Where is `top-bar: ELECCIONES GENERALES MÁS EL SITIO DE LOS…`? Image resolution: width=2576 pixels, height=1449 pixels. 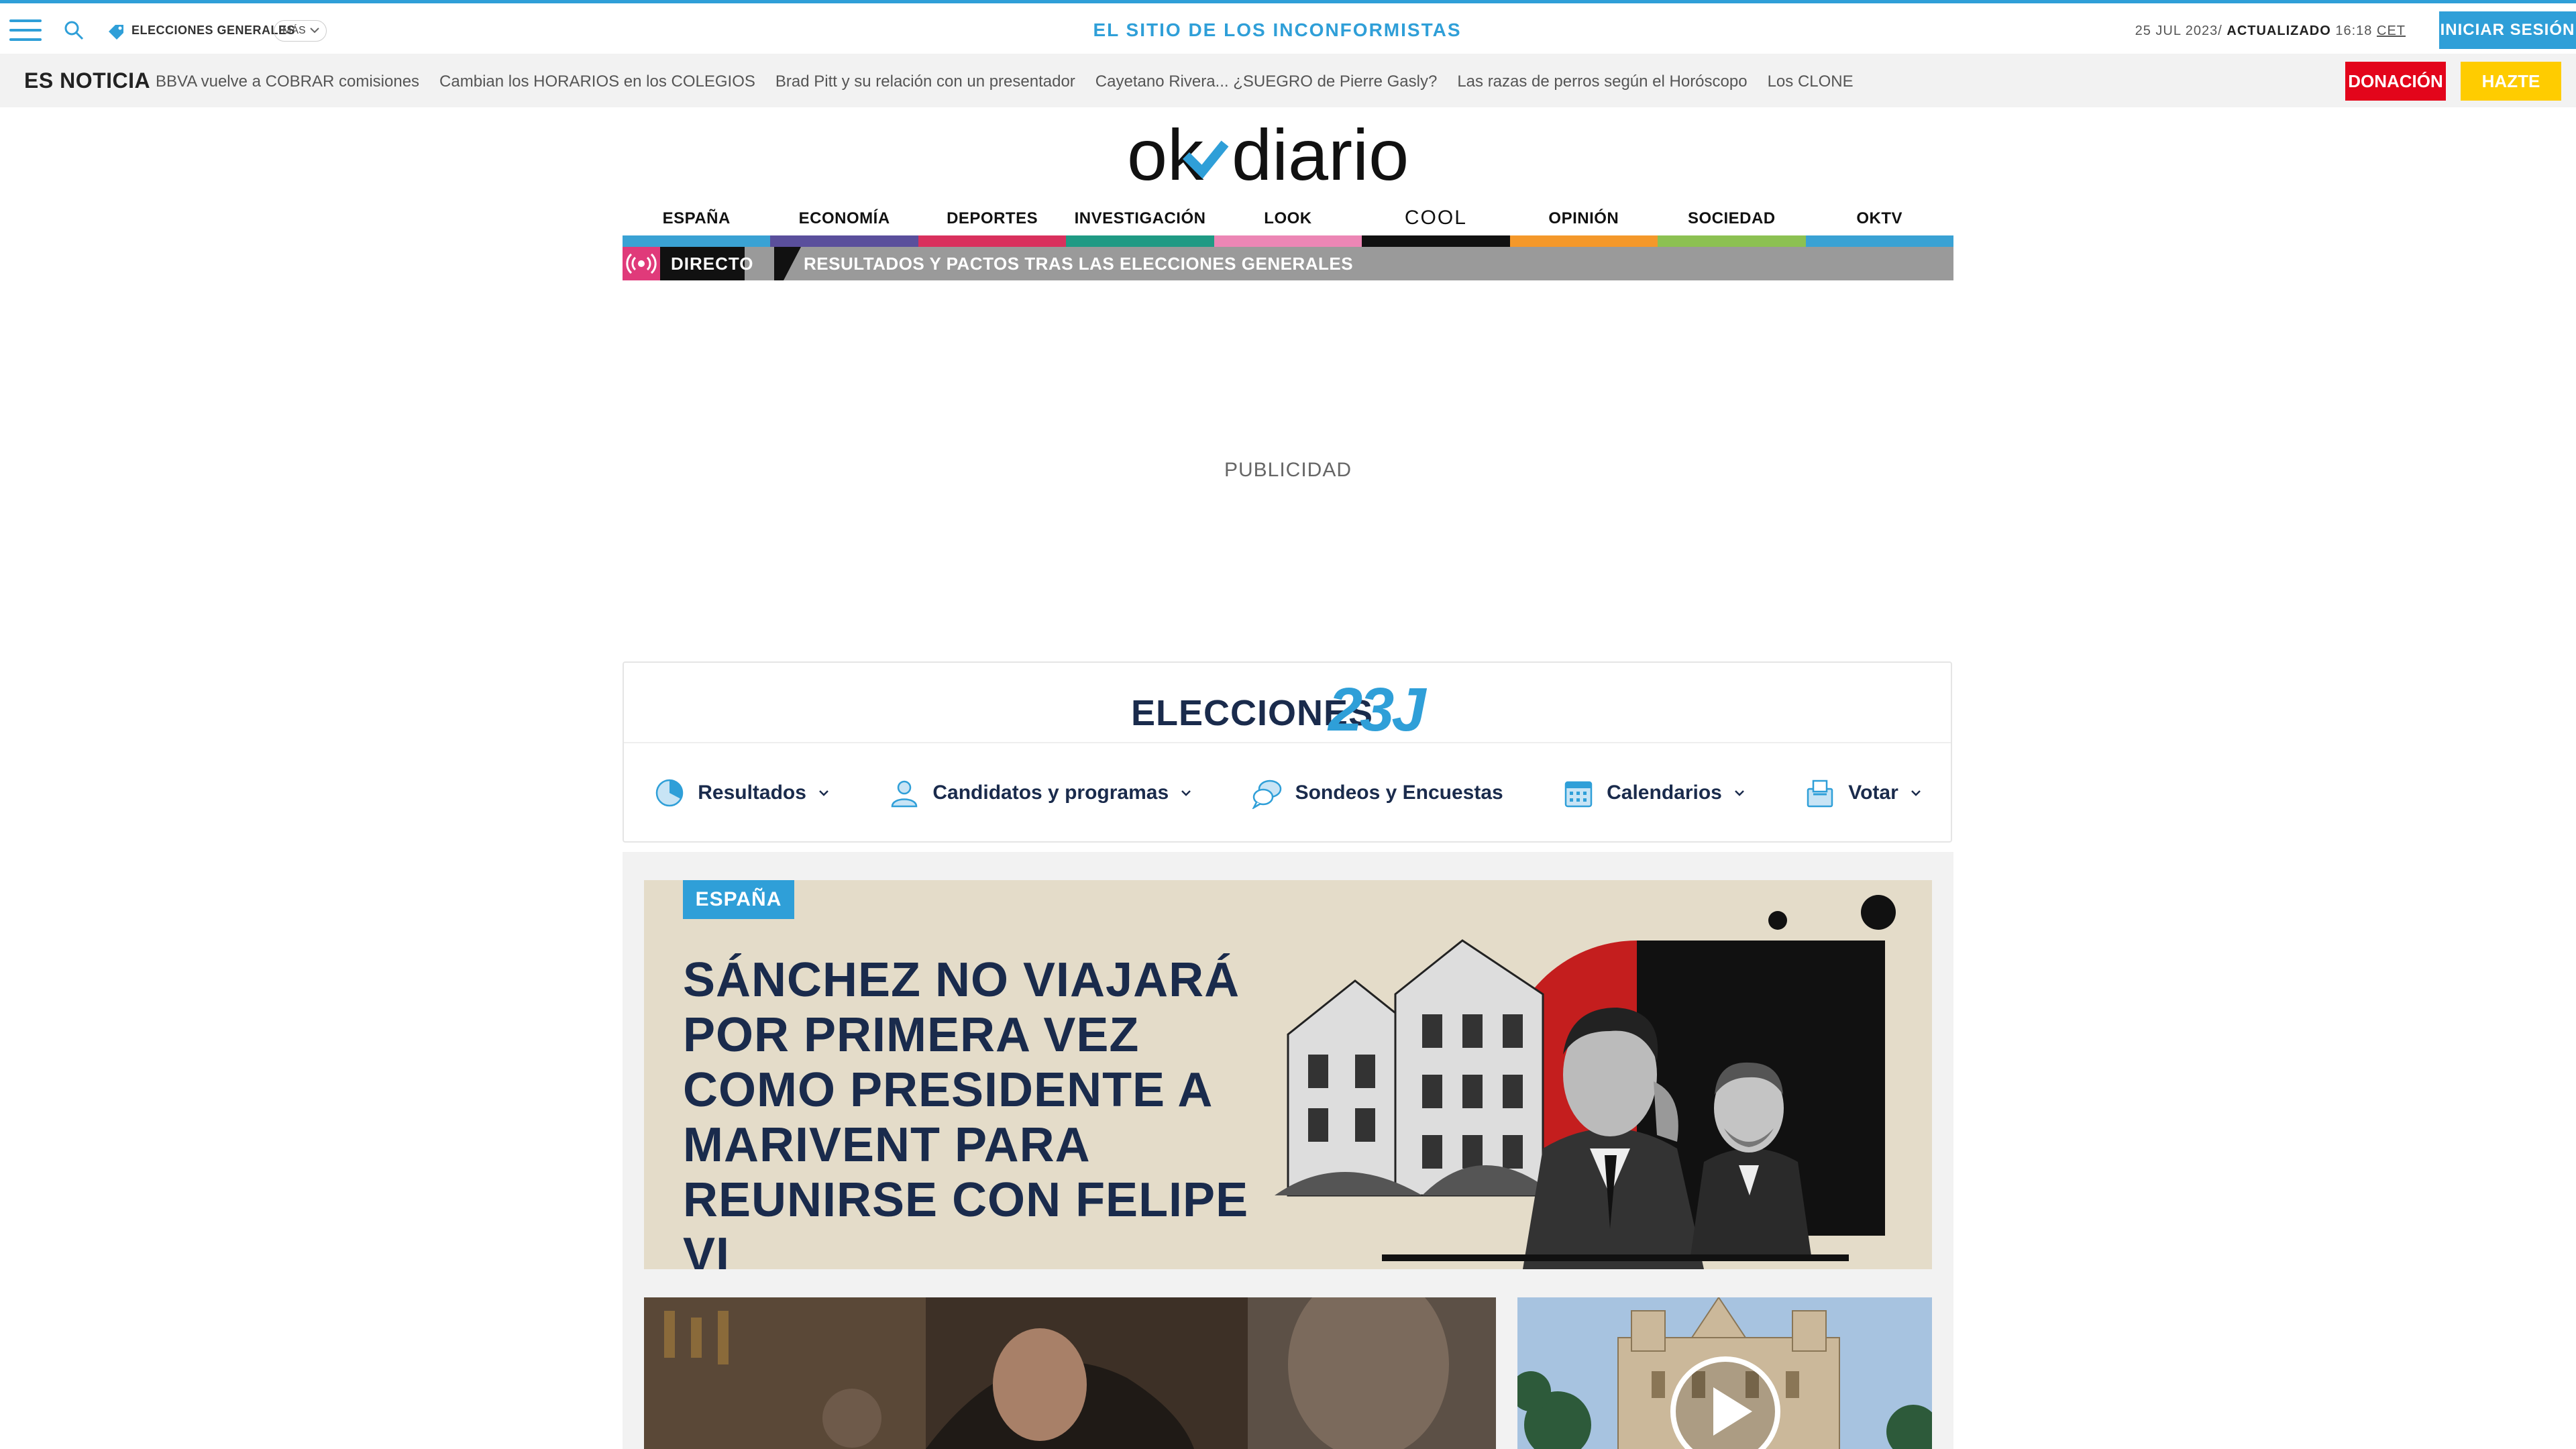 top-bar: ELECCIONES GENERALES MÁS EL SITIO DE LOS… is located at coordinates (1288, 27).